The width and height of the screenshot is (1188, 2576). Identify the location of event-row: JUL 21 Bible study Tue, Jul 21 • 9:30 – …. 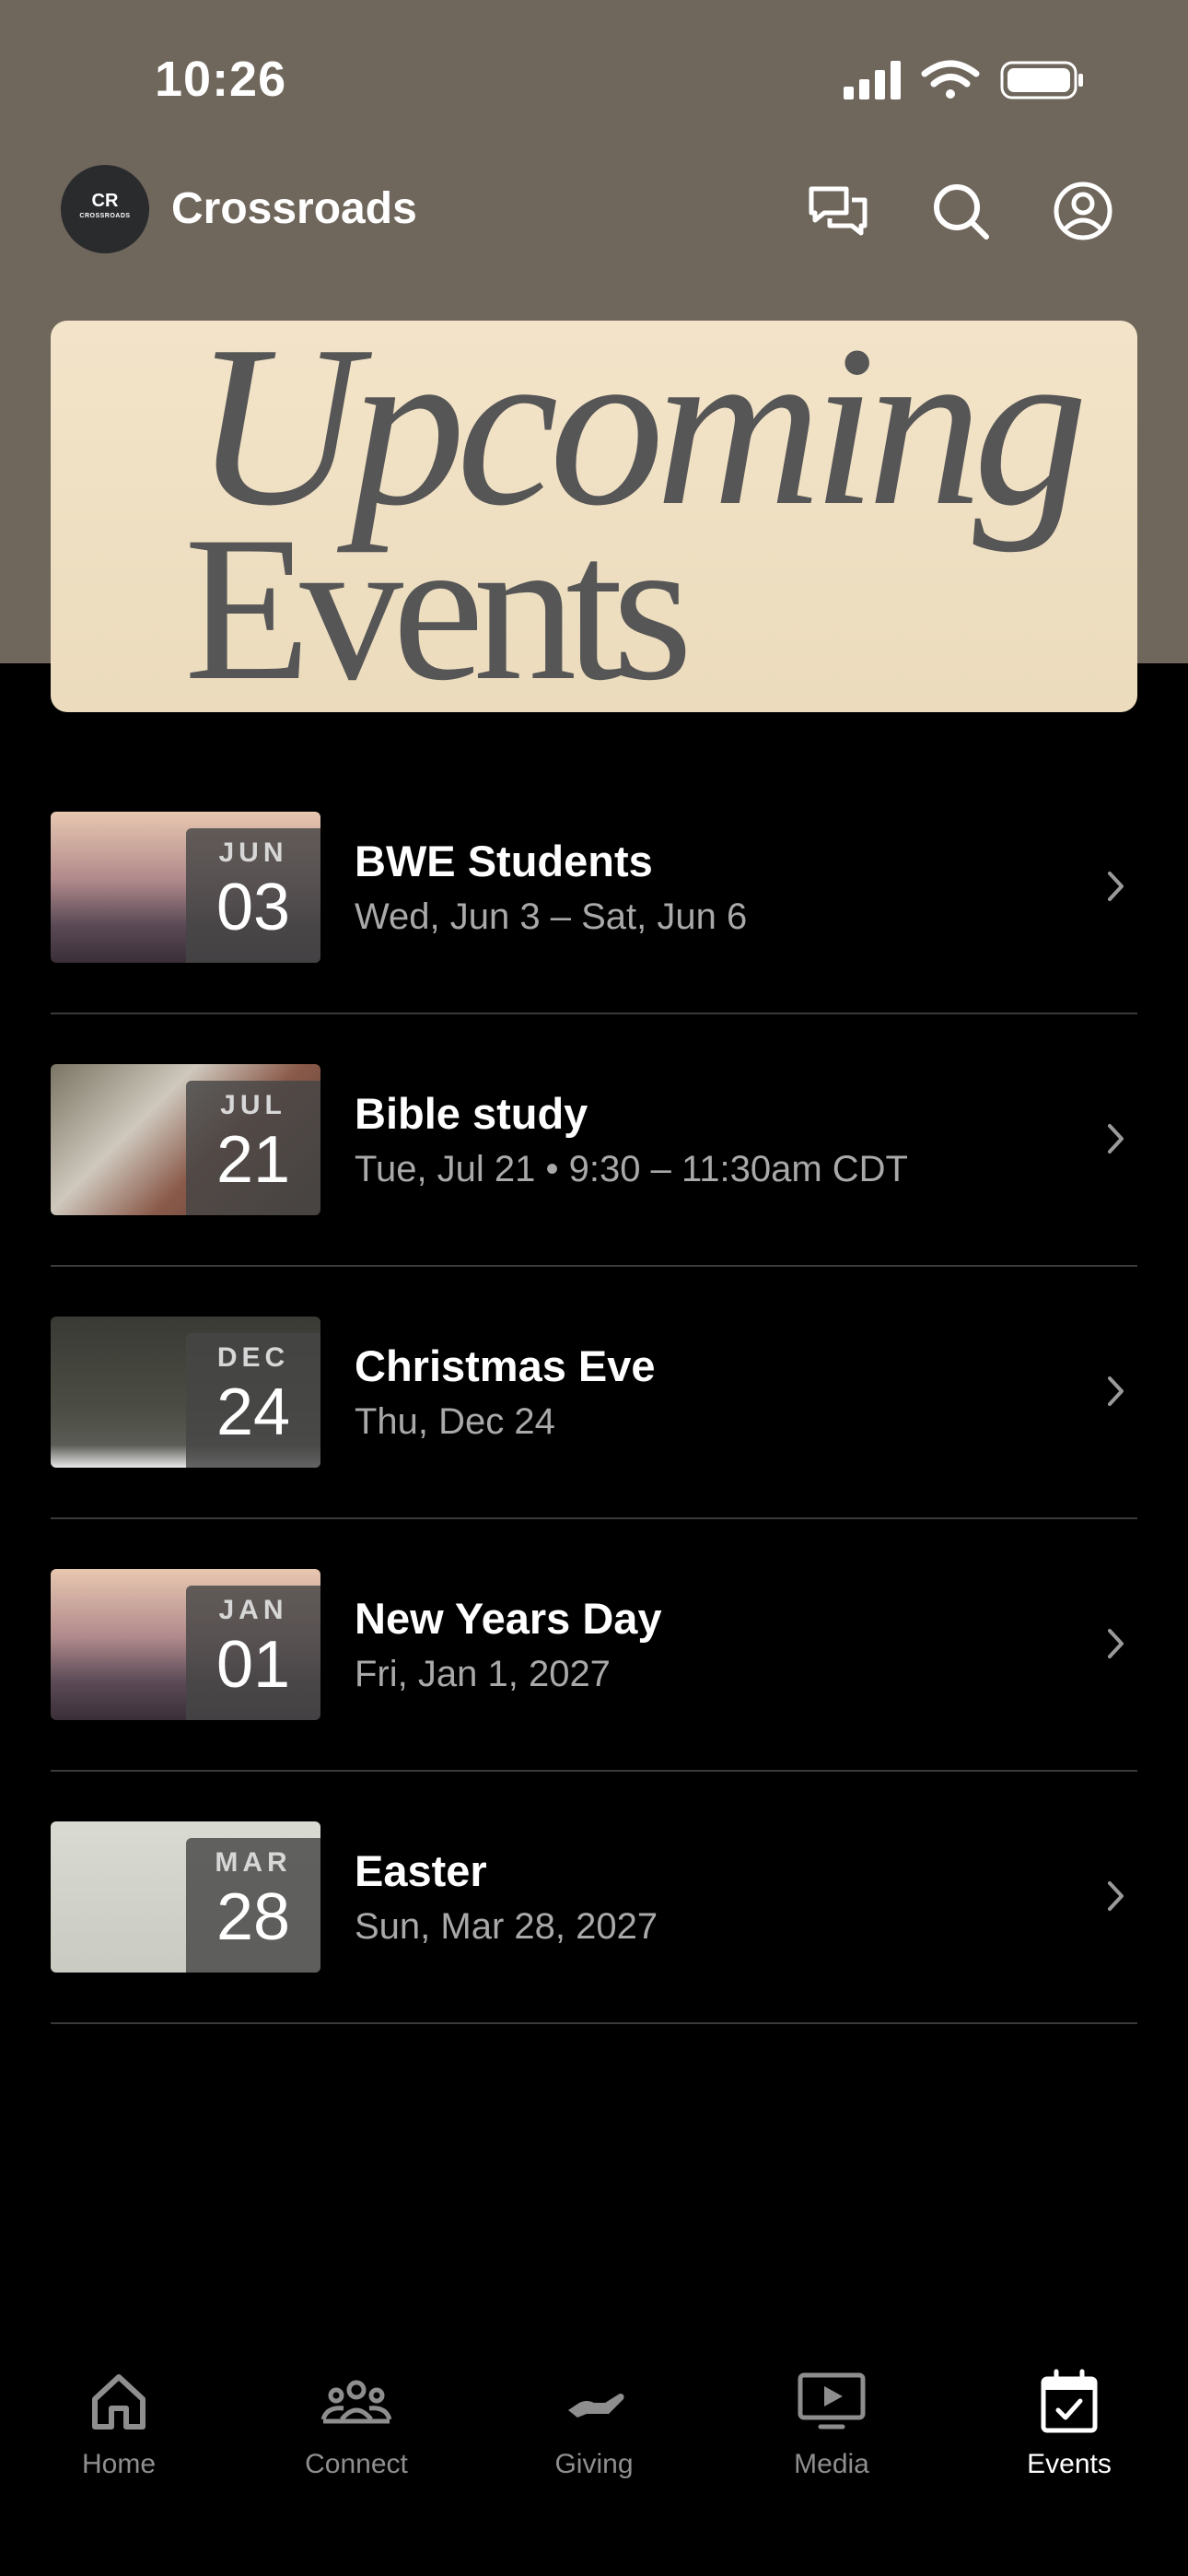
(594, 1140).